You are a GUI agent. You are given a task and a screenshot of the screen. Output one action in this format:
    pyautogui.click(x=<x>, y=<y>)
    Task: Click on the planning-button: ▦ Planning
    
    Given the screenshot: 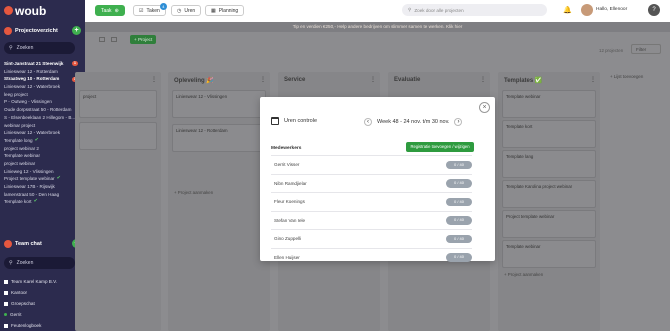 What is the action you would take?
    pyautogui.click(x=225, y=10)
    